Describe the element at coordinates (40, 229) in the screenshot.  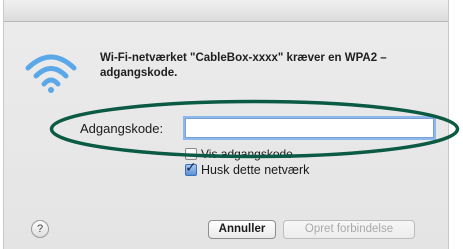
I see `help-icon: ?` at that location.